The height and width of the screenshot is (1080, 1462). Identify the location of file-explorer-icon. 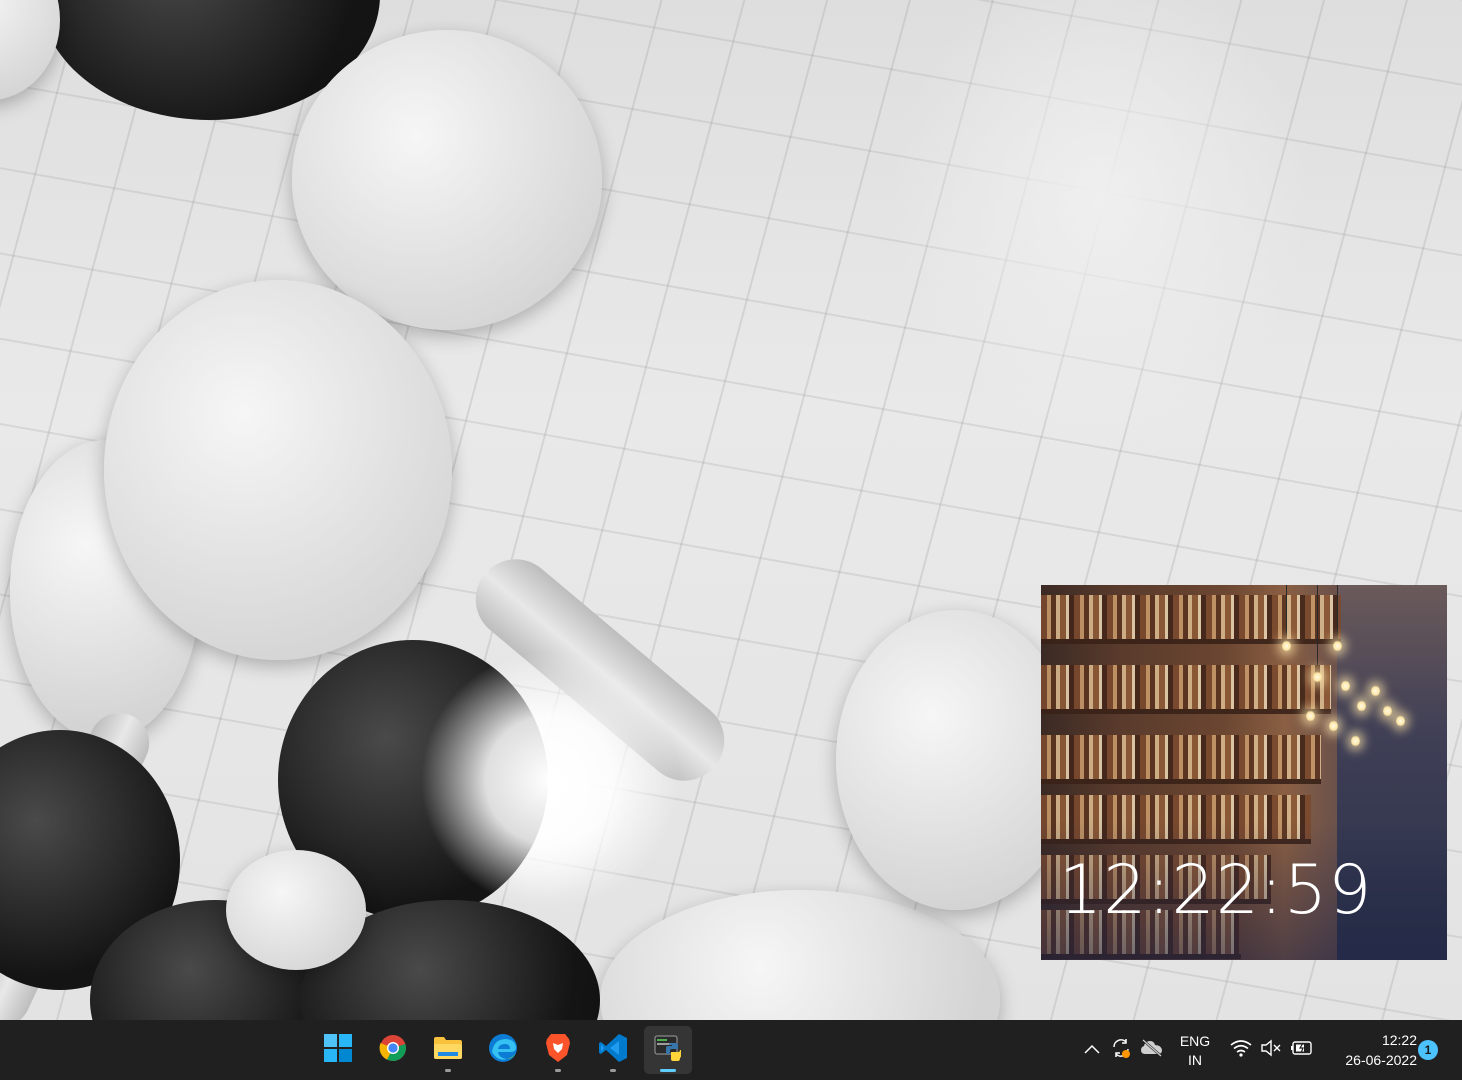
(448, 1050).